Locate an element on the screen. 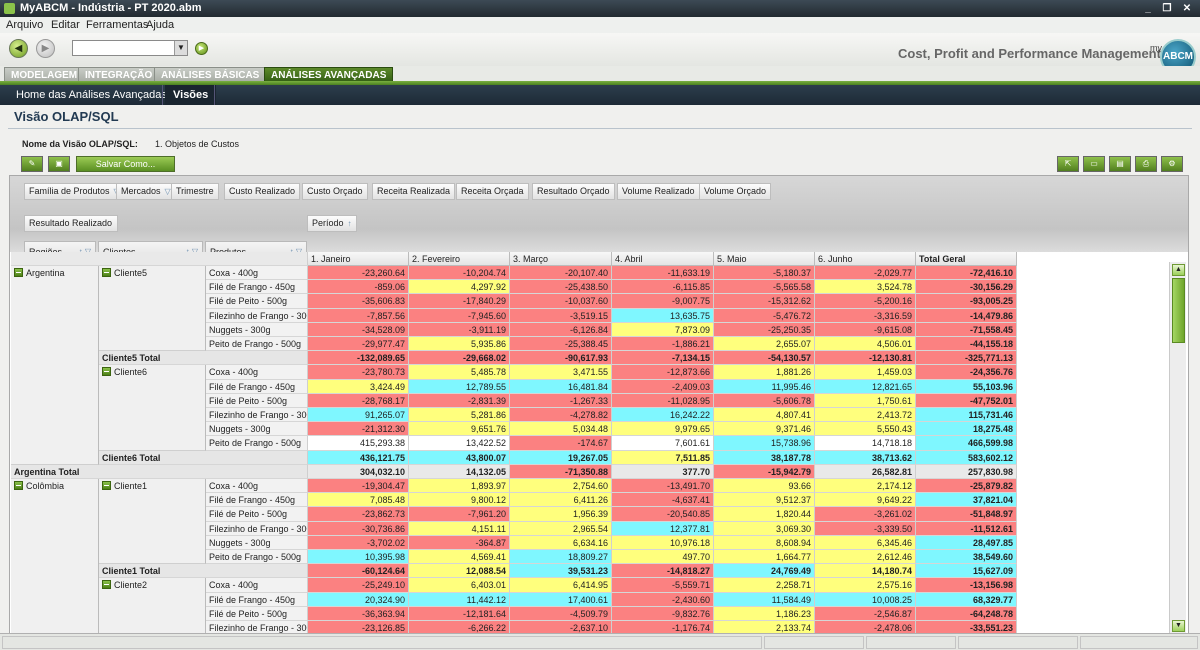  client-label: Cliente1 is located at coordinates (131, 486).